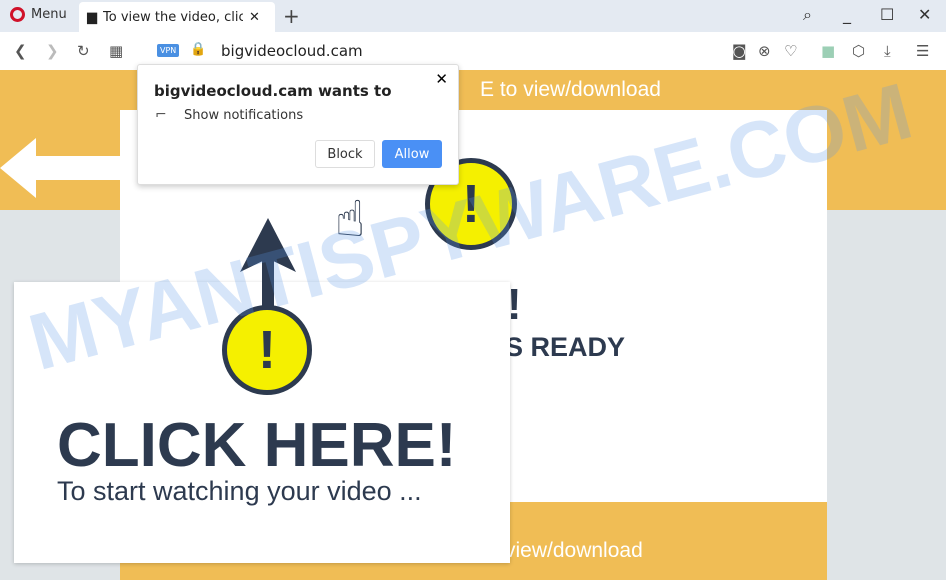 This screenshot has height=580, width=946. Describe the element at coordinates (198, 49) in the screenshot. I see `lock-icon: 🔒` at that location.